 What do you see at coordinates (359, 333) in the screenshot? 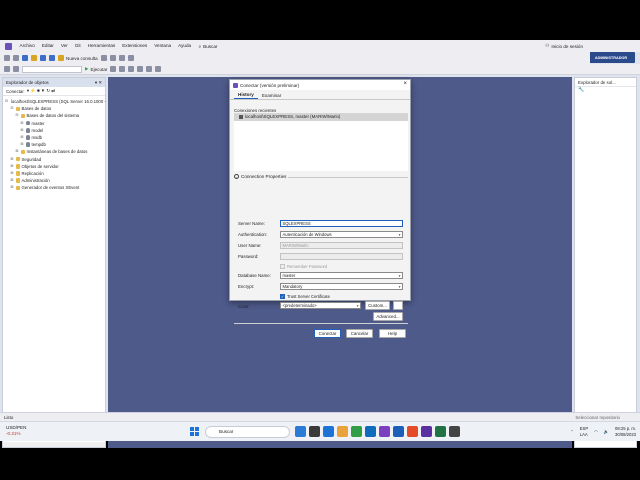
I see `cancel-button: Cancelar` at bounding box center [359, 333].